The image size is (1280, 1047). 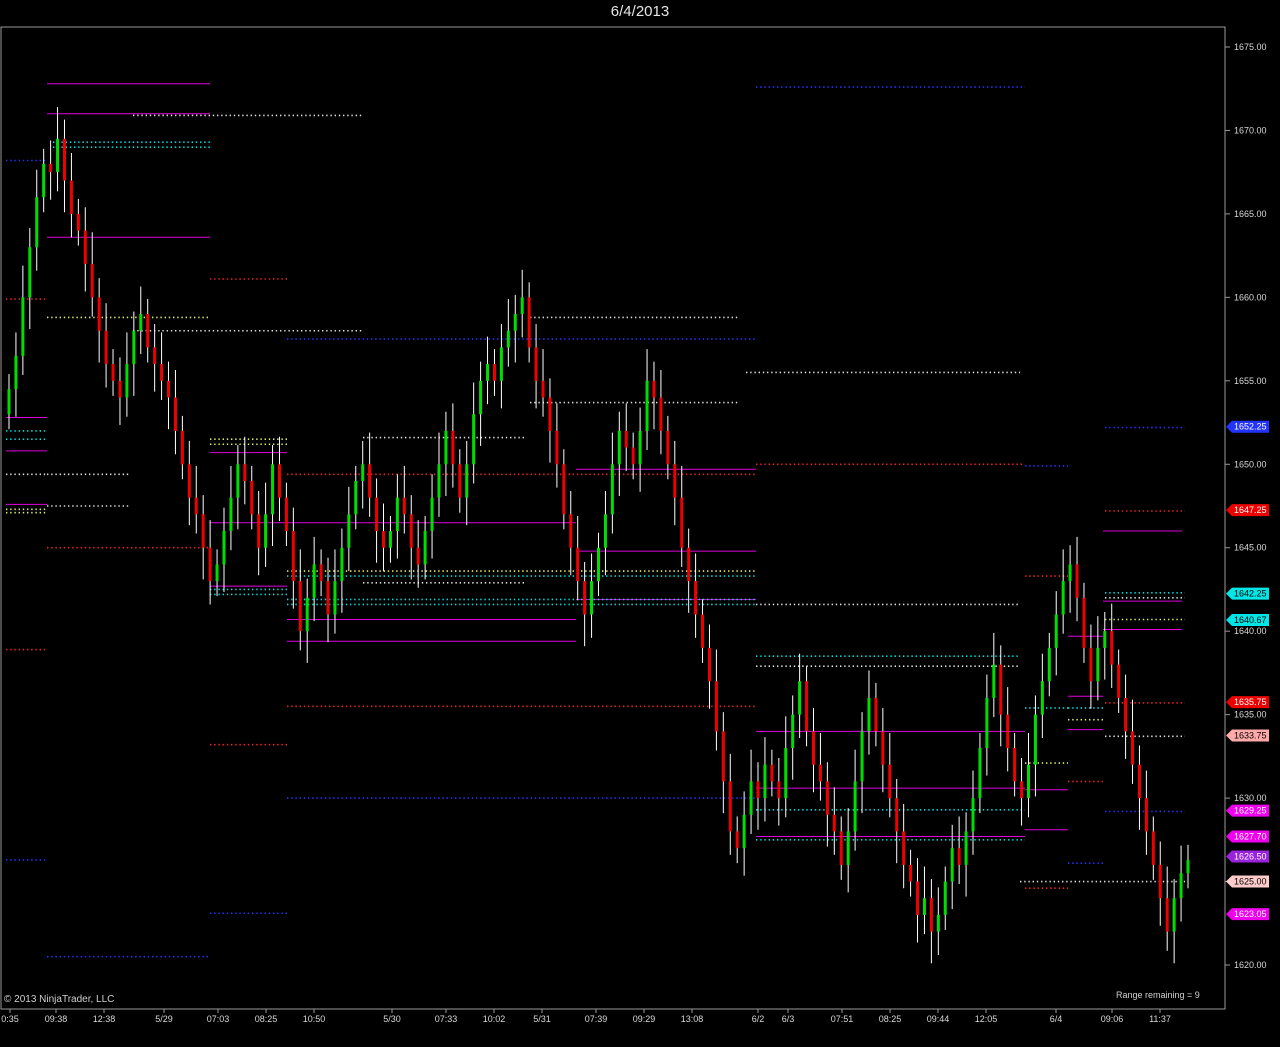 I want to click on x-tick-label: 07:03, so click(x=218, y=1019).